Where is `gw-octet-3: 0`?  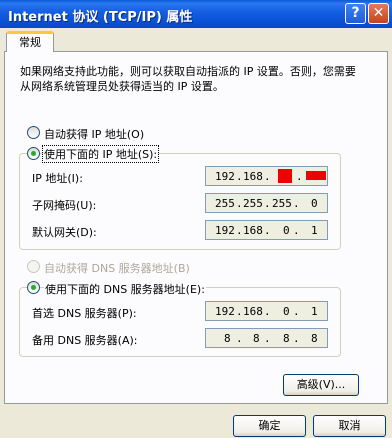
gw-octet-3: 0 is located at coordinates (286, 230).